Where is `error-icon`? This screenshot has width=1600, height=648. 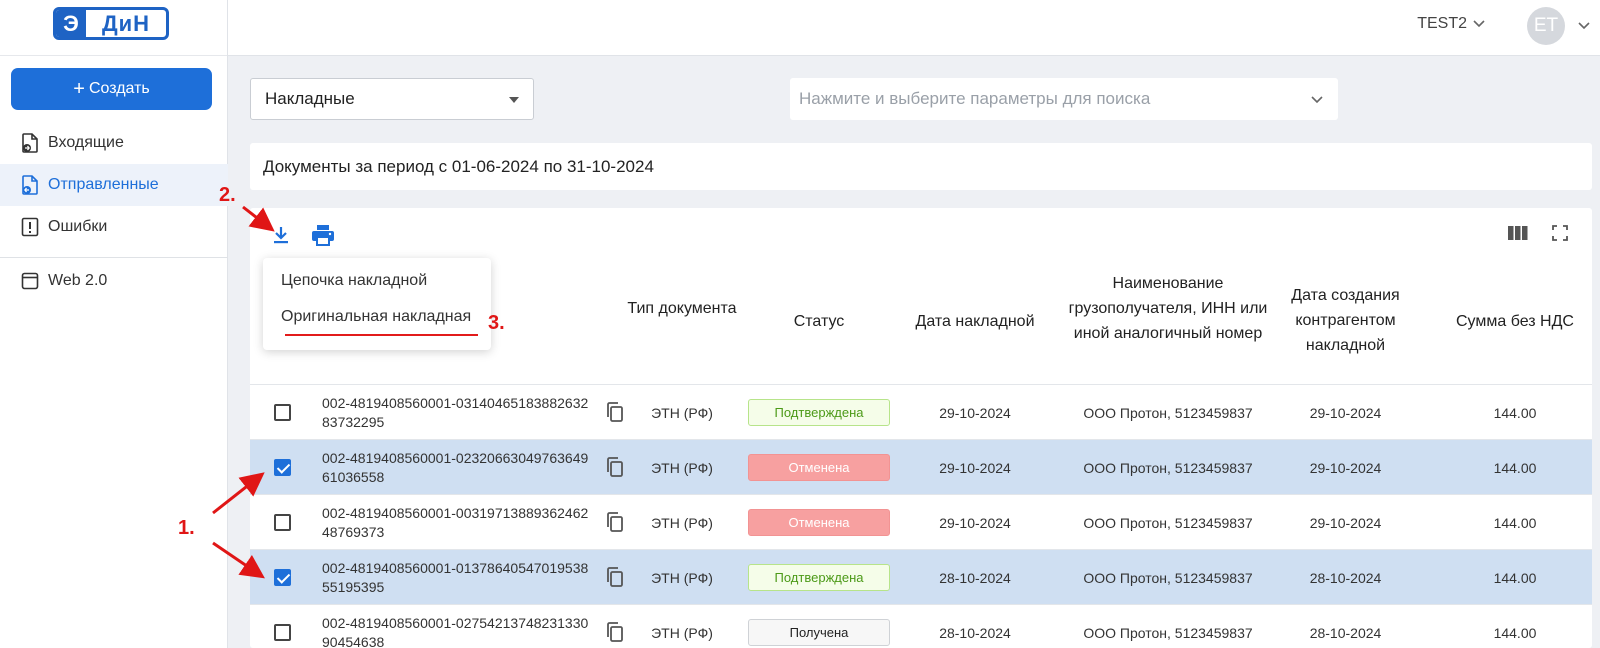 error-icon is located at coordinates (30, 227).